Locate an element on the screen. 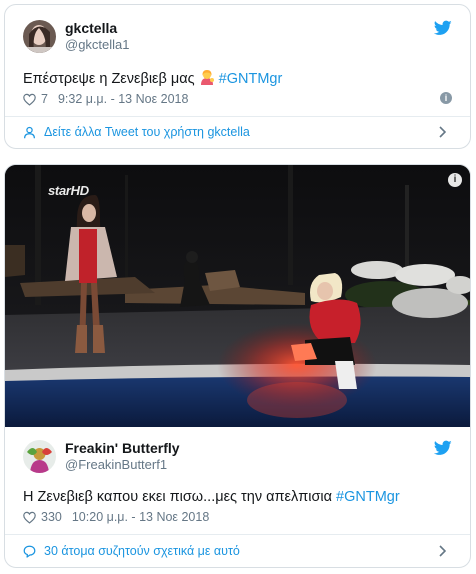  tweet-header: Freakin' Butterfly @FreakinButterf1 is located at coordinates (237, 456).